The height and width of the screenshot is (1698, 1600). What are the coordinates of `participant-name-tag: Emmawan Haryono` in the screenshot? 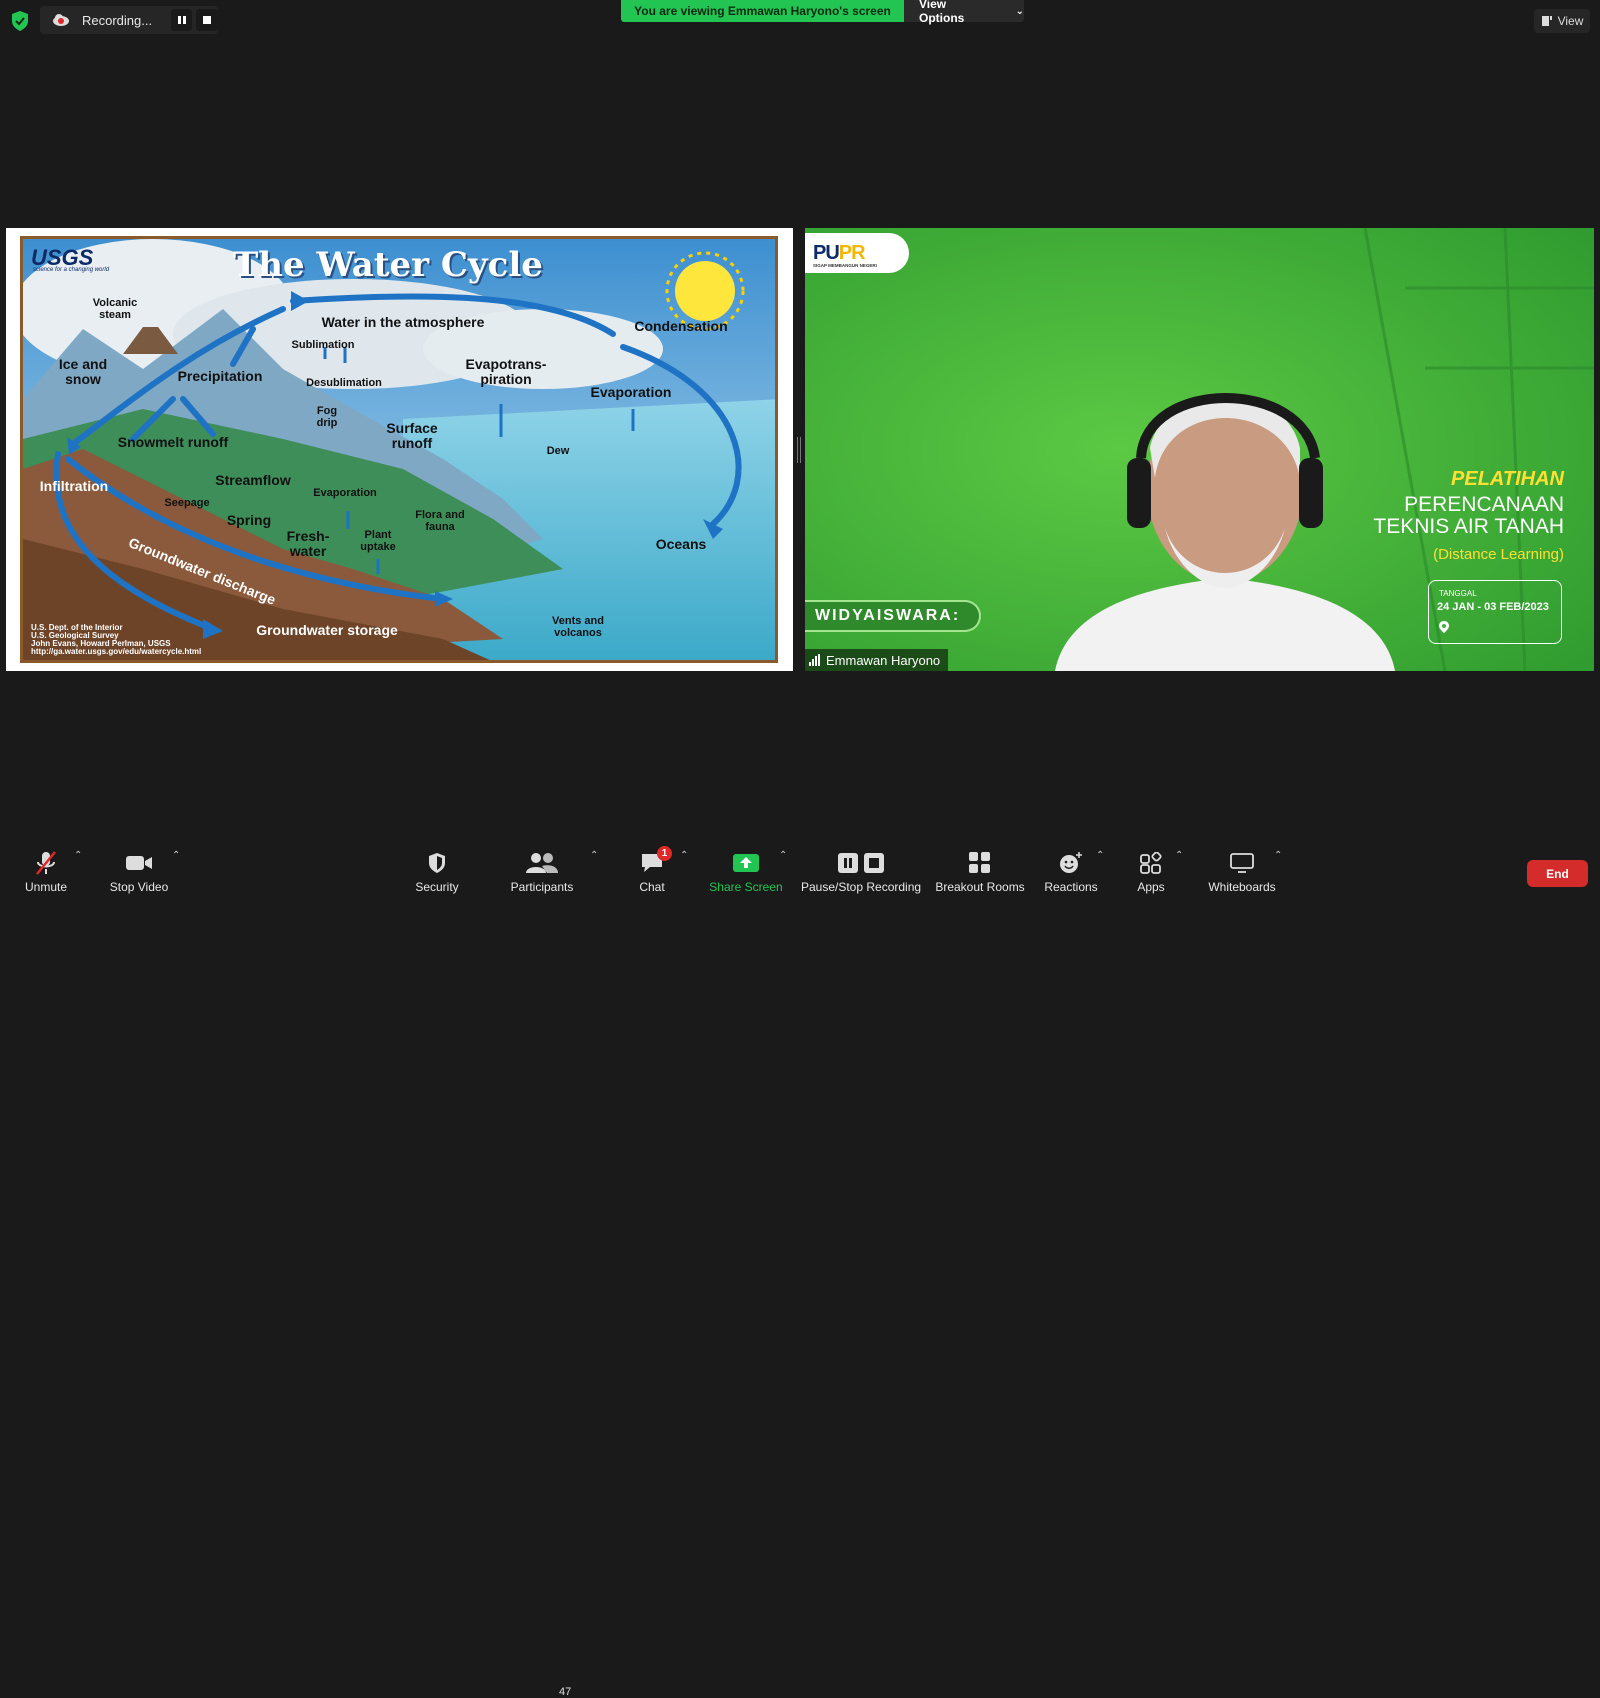 It's located at (877, 660).